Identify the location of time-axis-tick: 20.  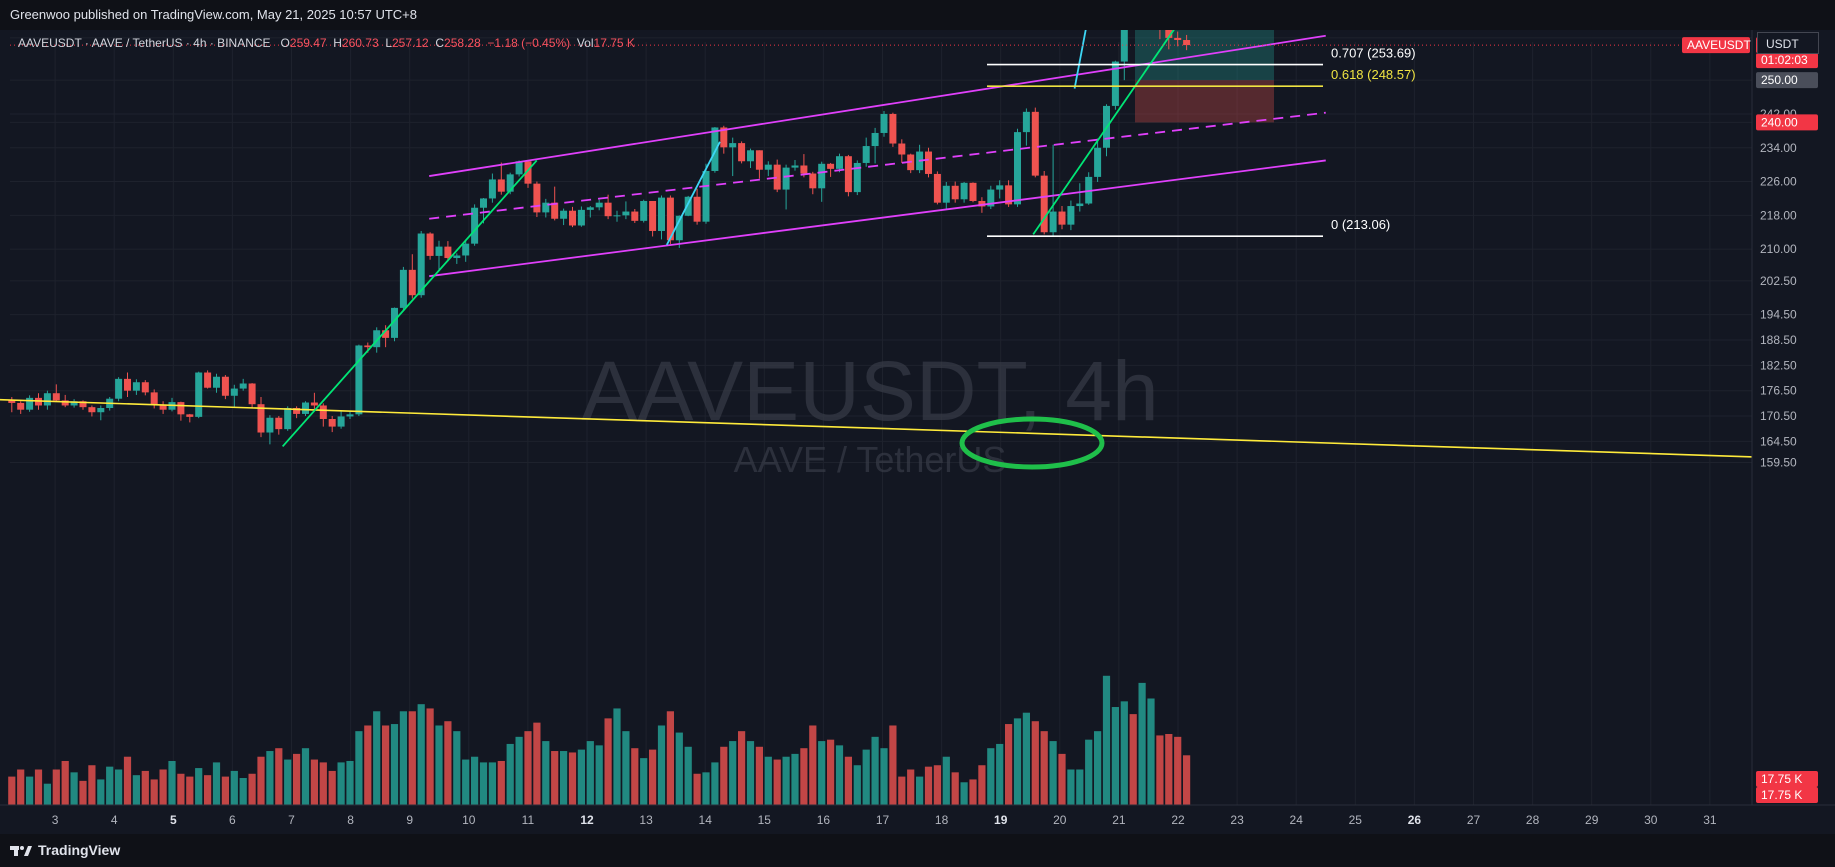
(1060, 820).